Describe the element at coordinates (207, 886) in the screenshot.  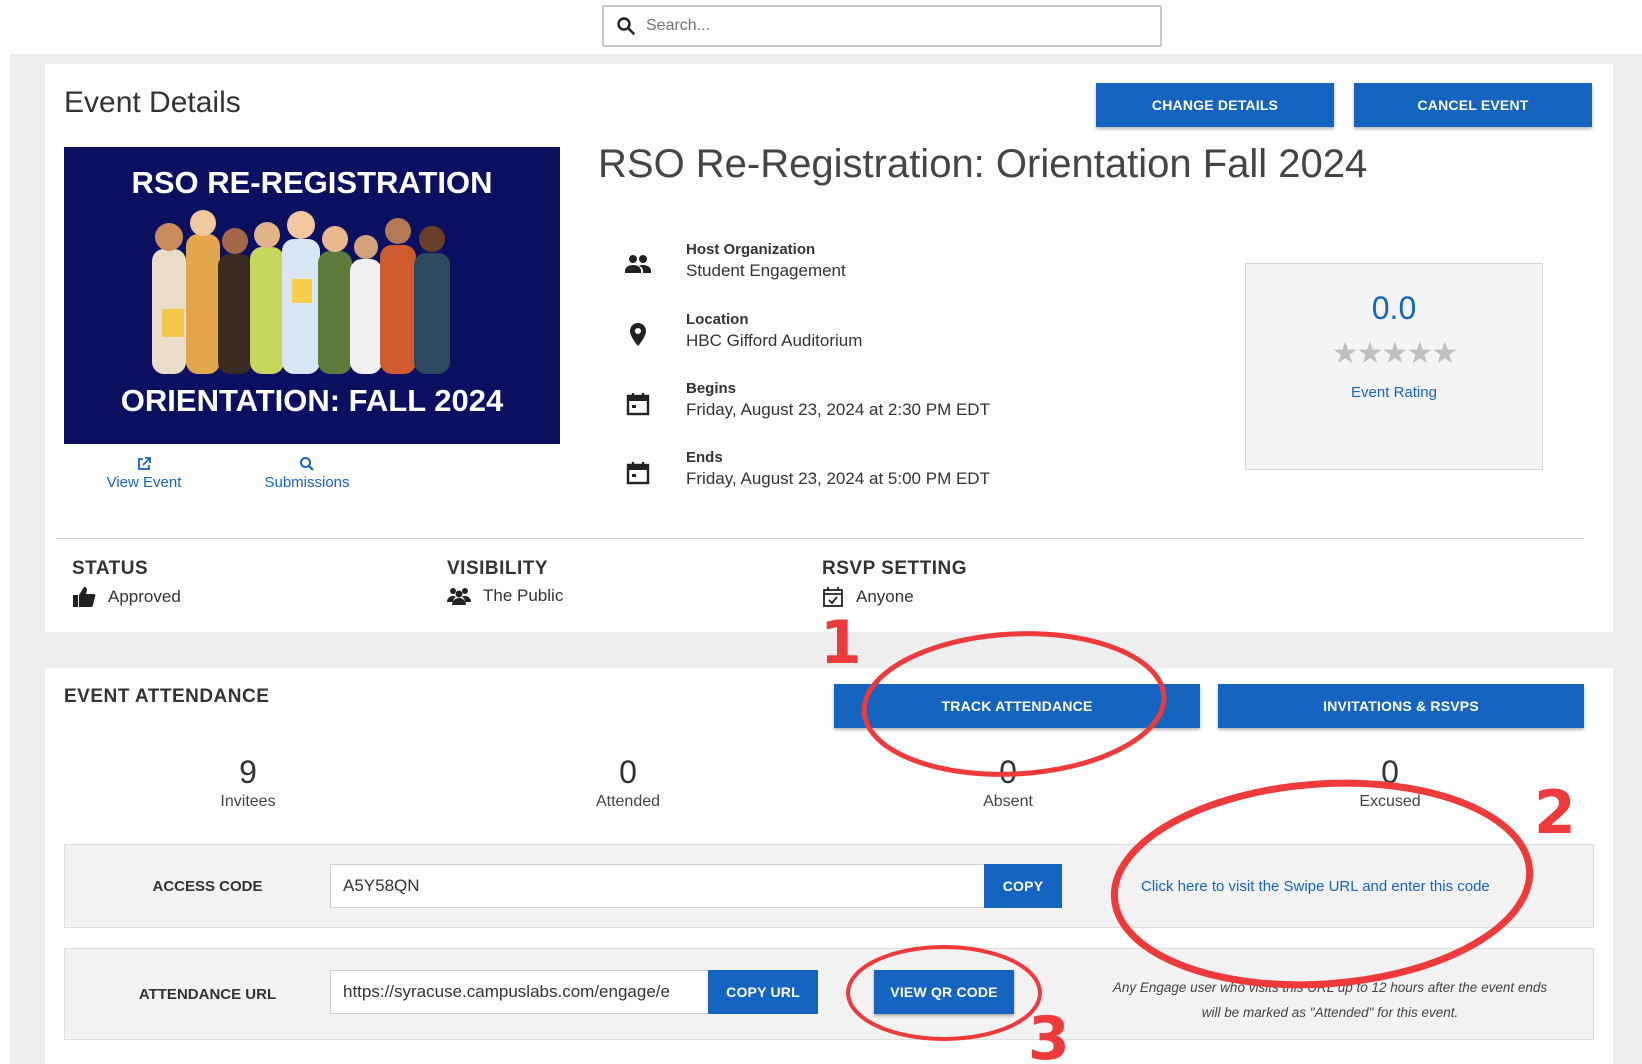
I see `access-code-label: ACCESS CODE` at that location.